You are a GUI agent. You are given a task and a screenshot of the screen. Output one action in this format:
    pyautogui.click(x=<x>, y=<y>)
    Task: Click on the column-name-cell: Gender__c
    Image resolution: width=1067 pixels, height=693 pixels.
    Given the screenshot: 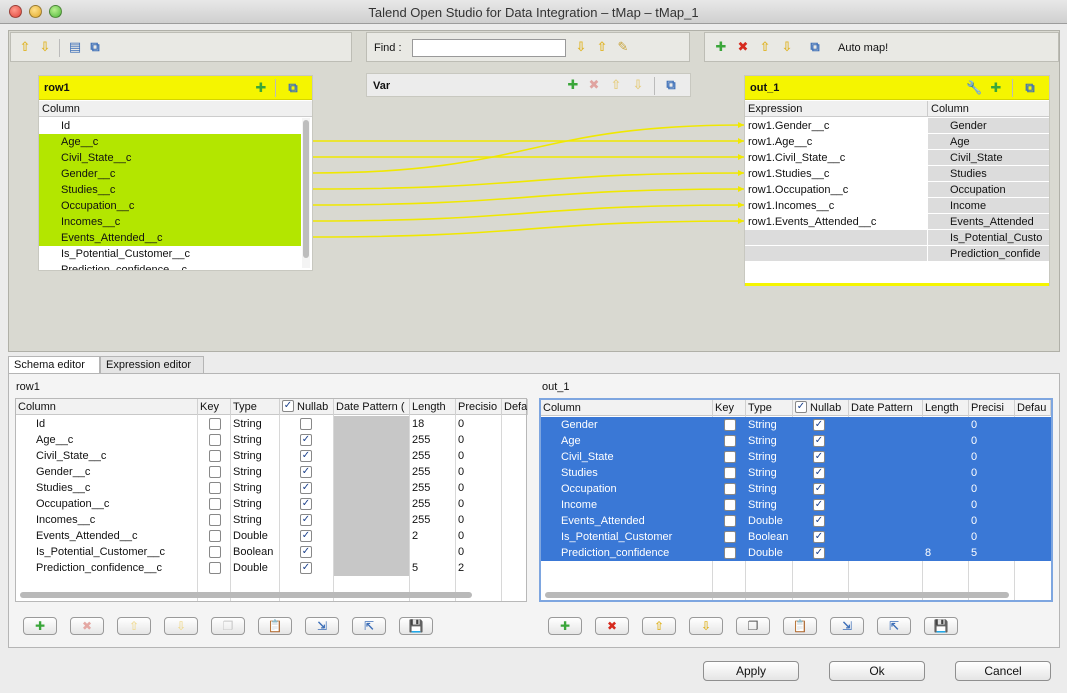 What is the action you would take?
    pyautogui.click(x=116, y=472)
    